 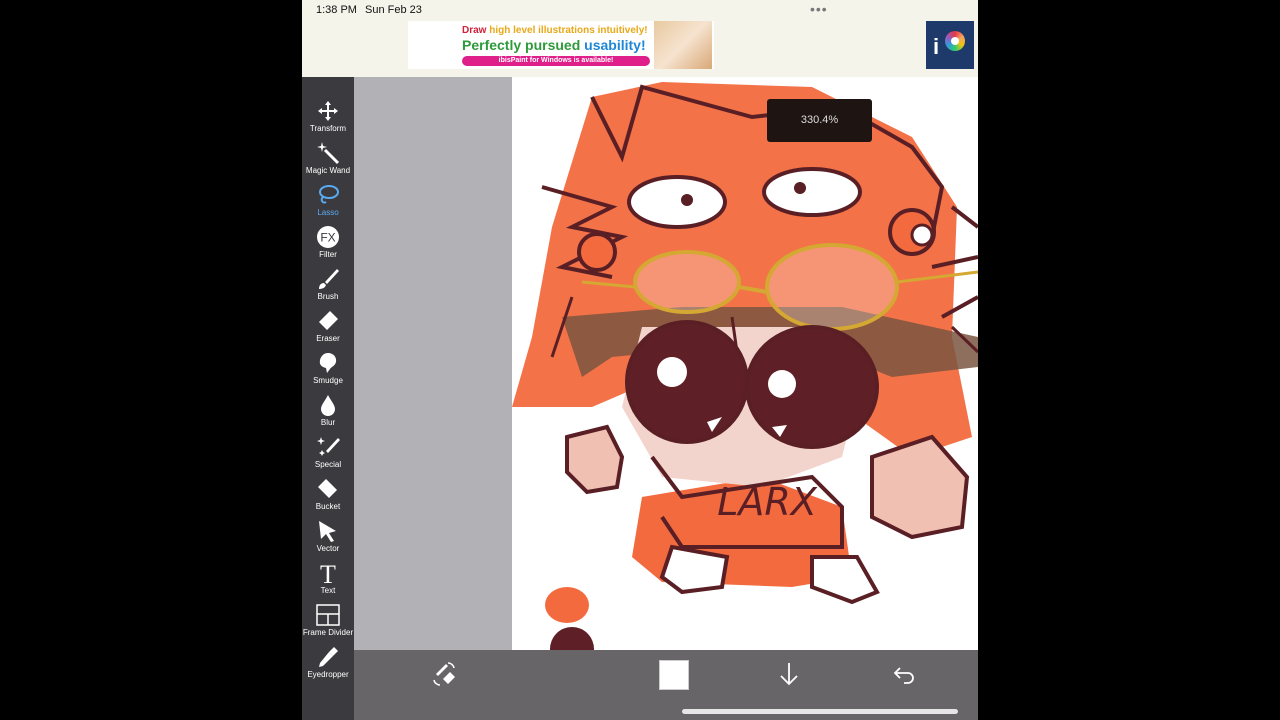 What do you see at coordinates (328, 548) in the screenshot?
I see `tool-label: Vector` at bounding box center [328, 548].